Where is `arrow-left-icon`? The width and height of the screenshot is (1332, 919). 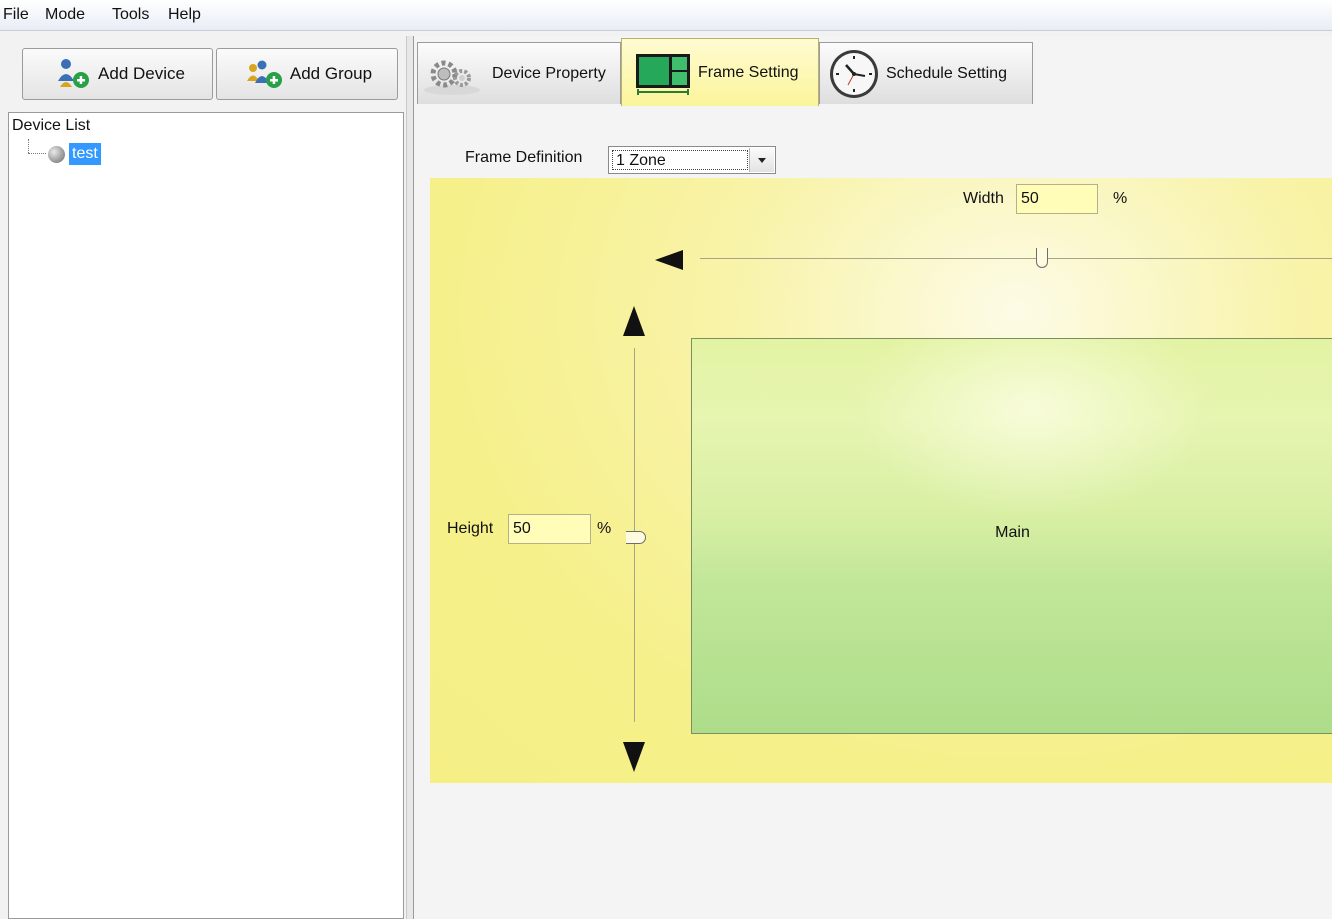 arrow-left-icon is located at coordinates (669, 260).